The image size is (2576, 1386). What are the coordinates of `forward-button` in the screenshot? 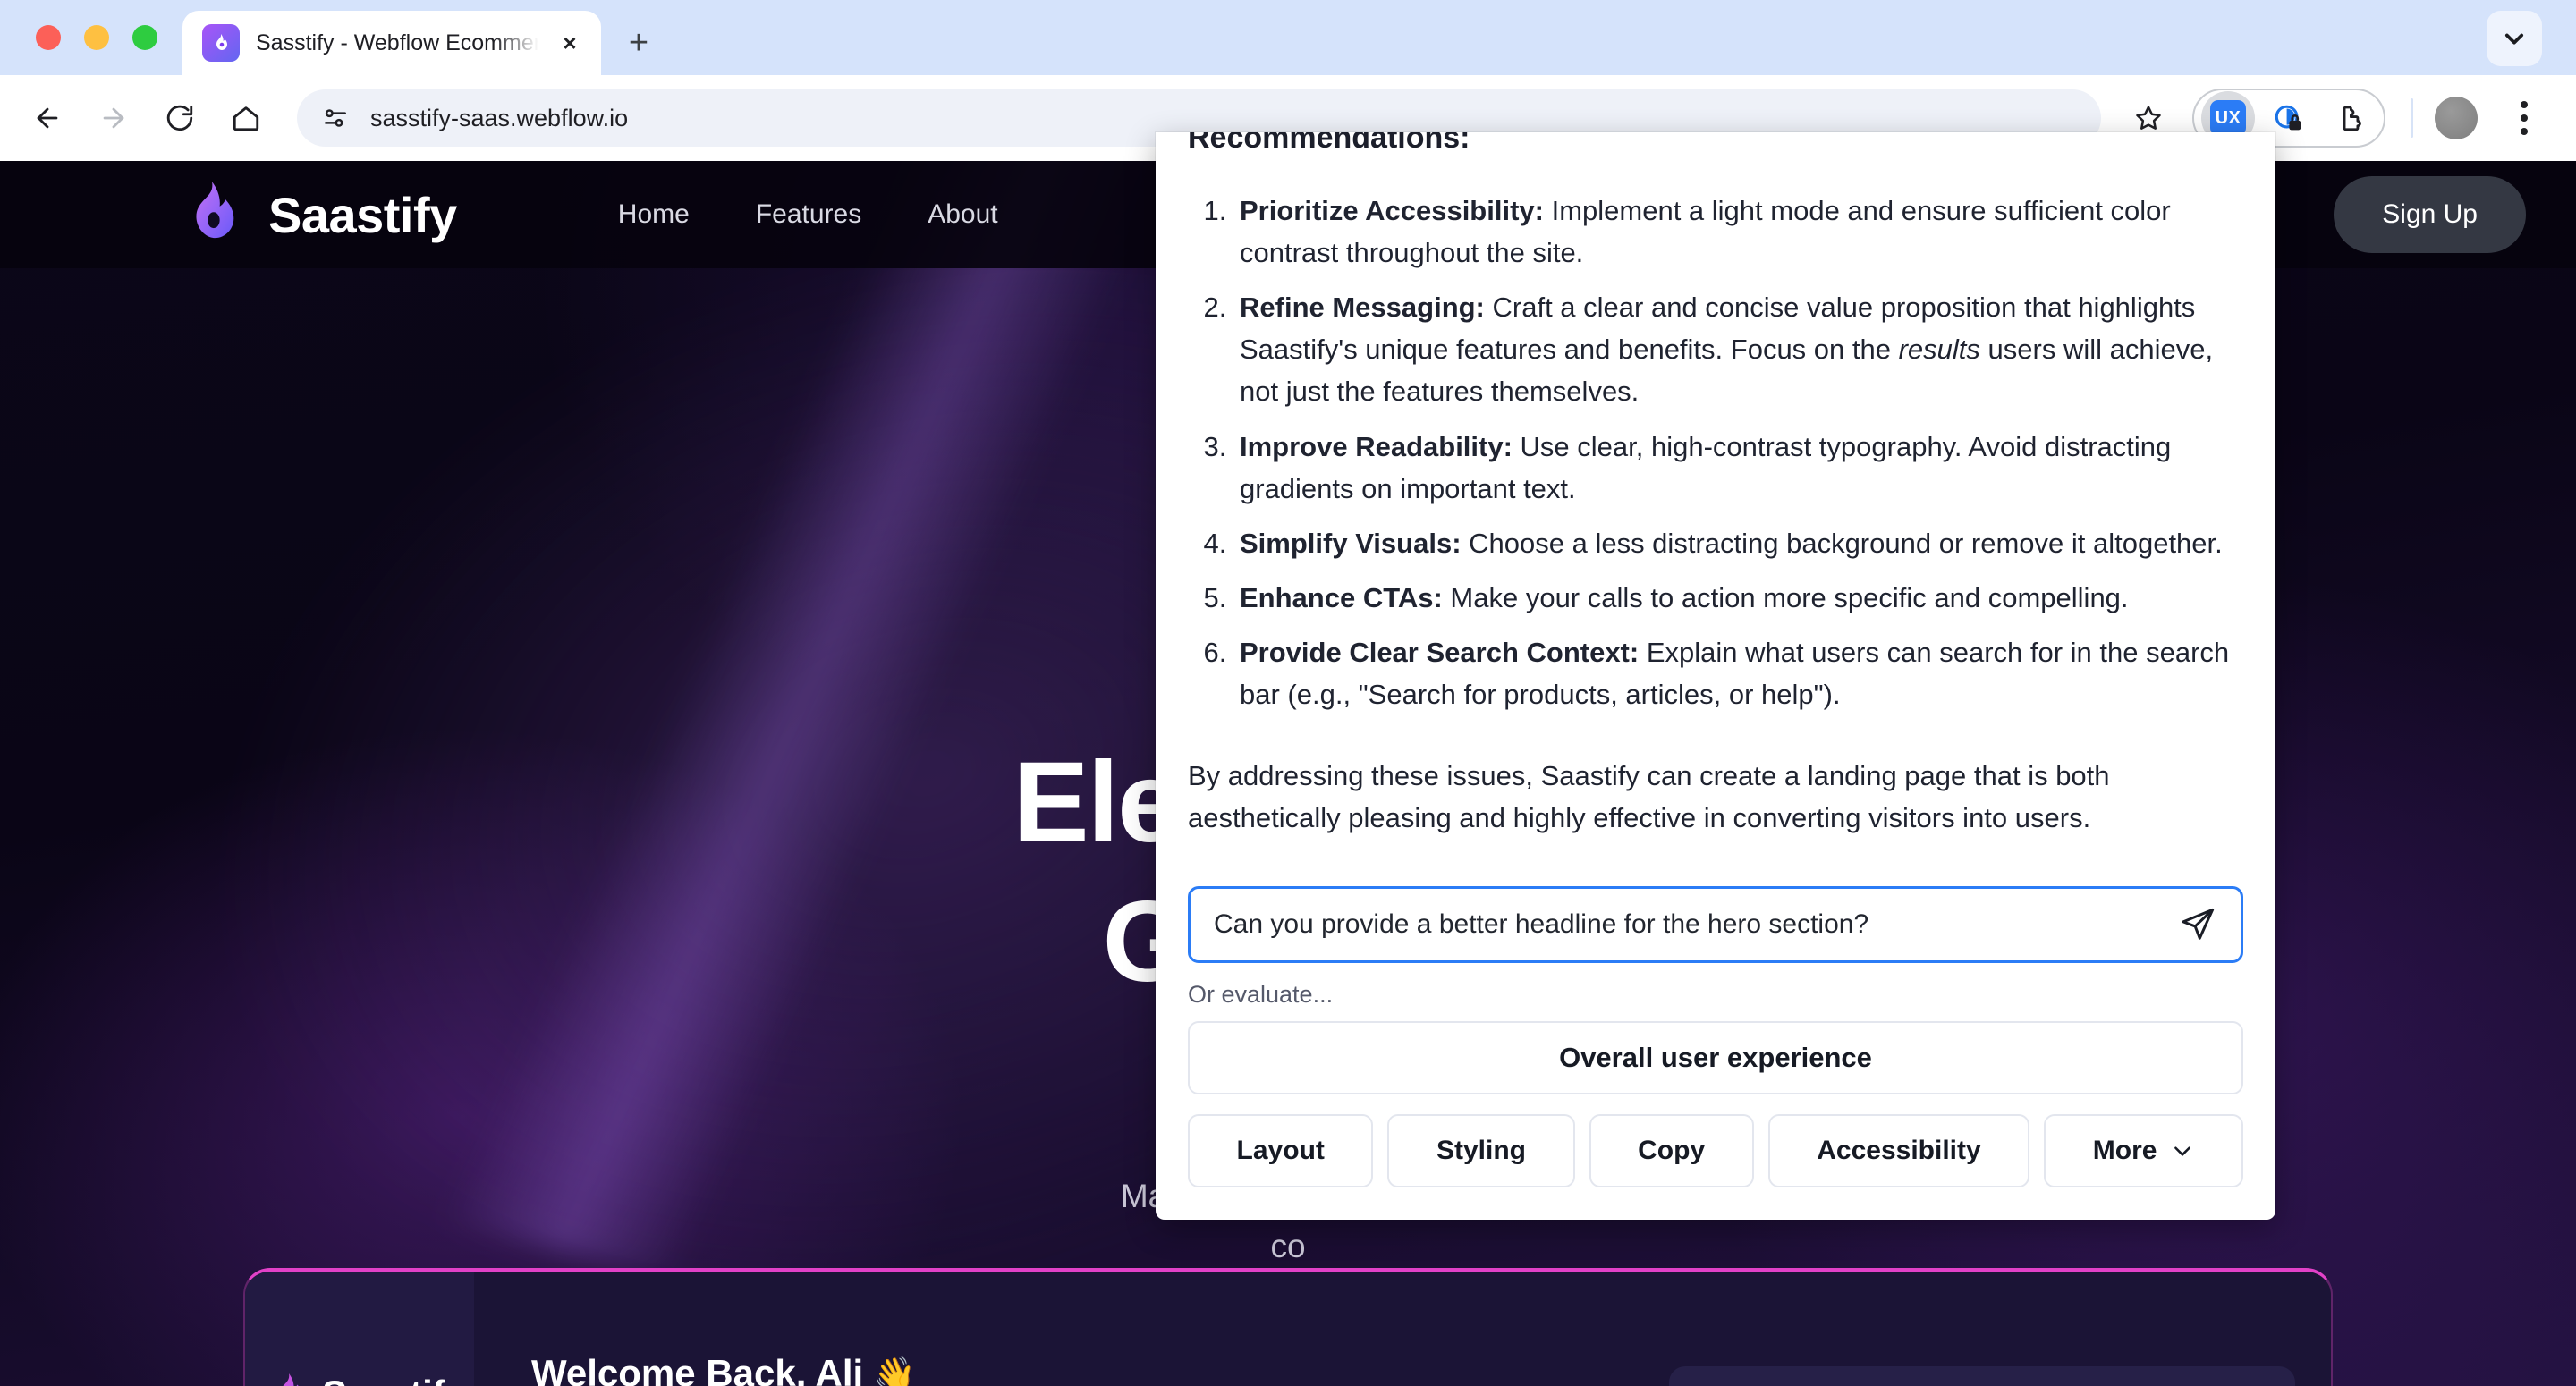 It's located at (113, 119).